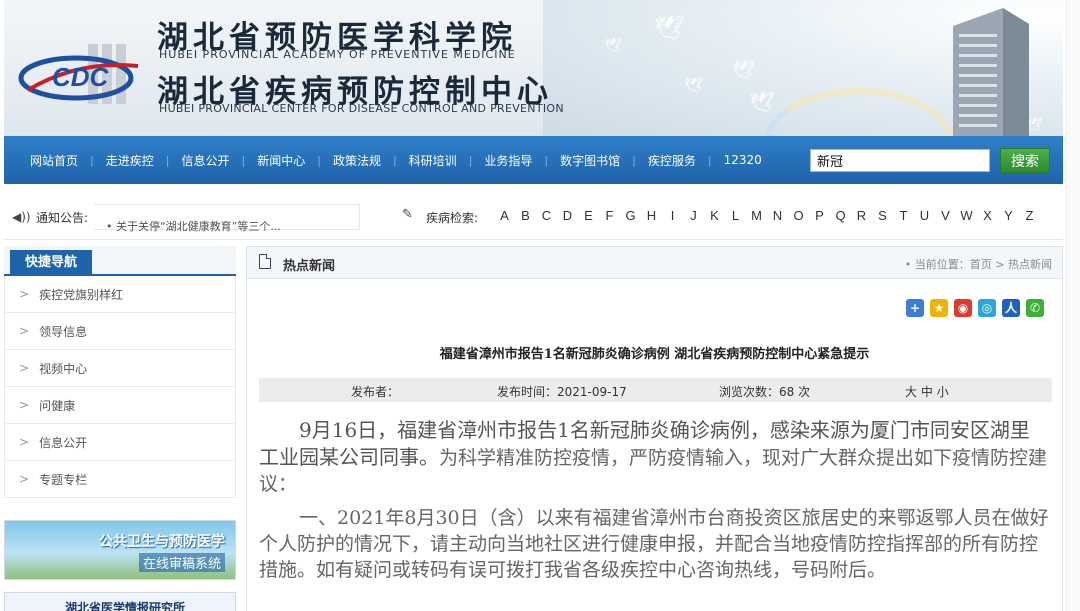  Describe the element at coordinates (51, 263) in the screenshot. I see `sidebar-title: 快捷导航` at that location.